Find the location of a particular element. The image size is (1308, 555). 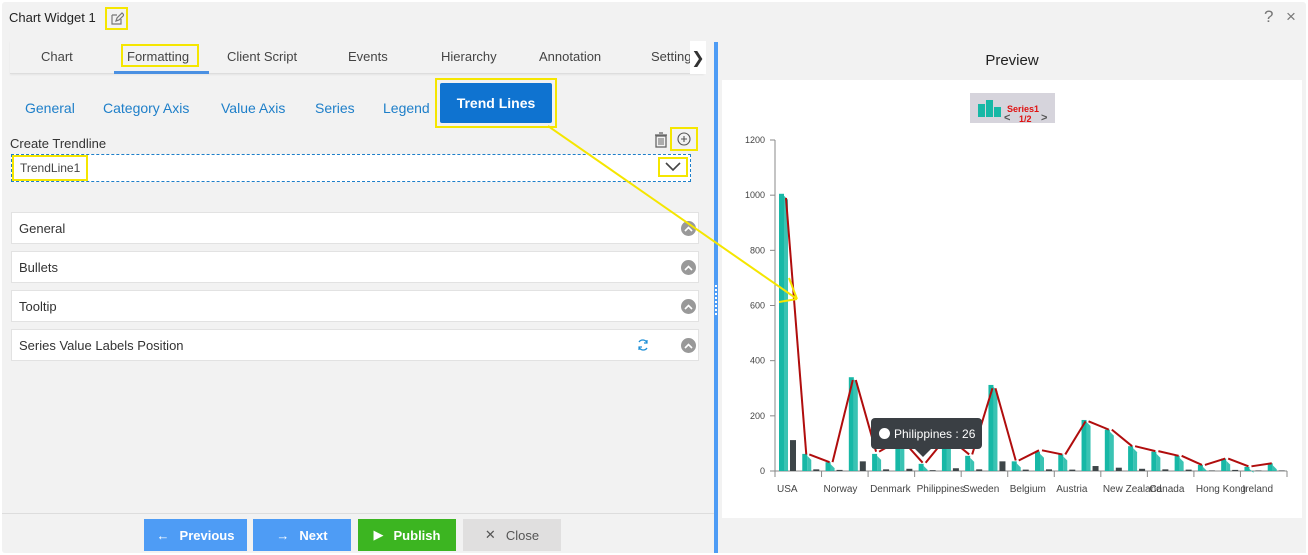

close-icon: × is located at coordinates (1291, 17).